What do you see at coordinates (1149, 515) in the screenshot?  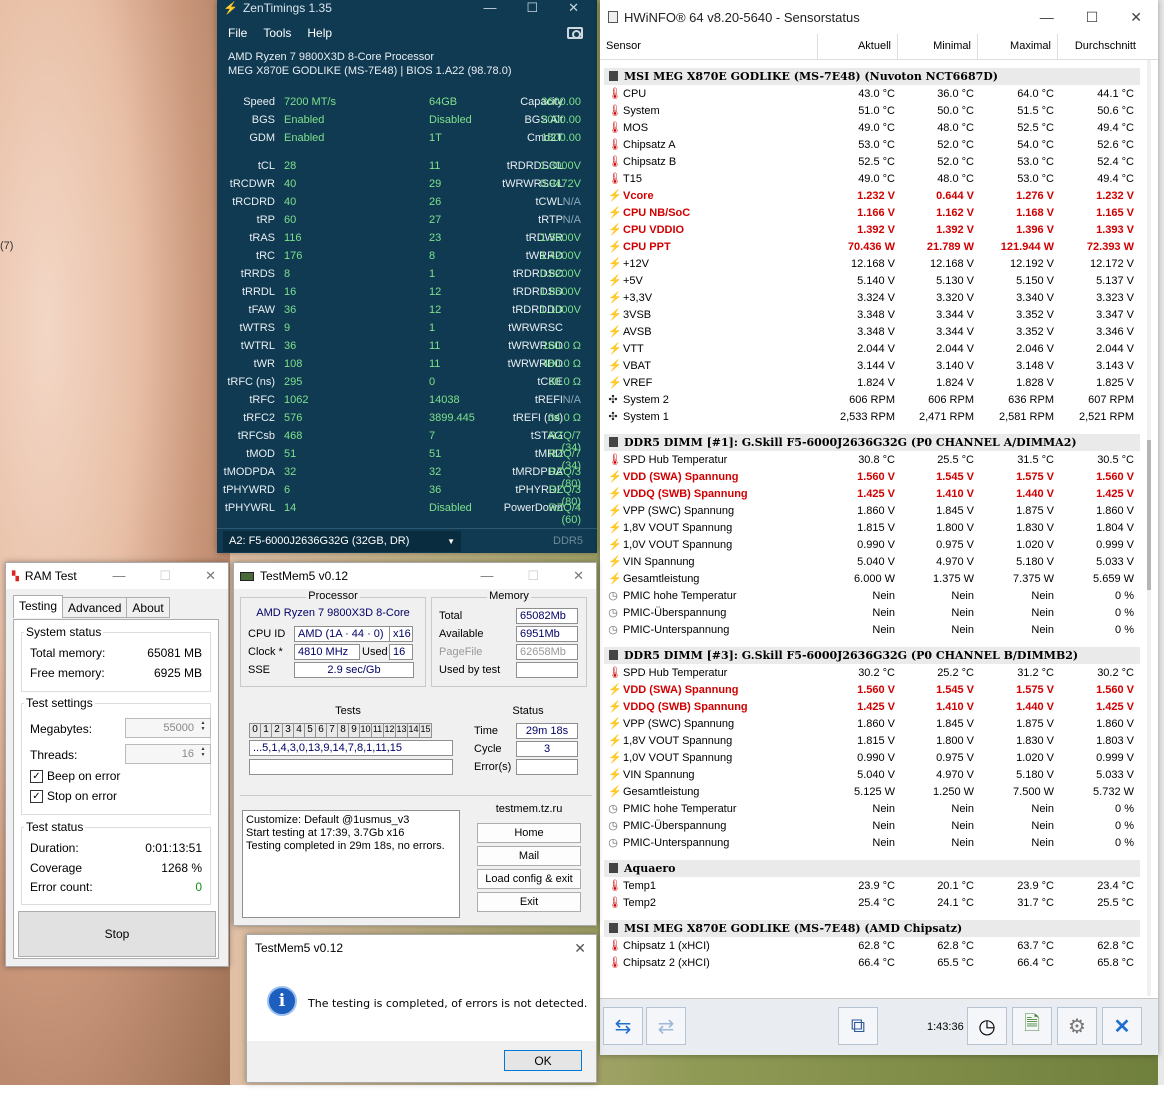 I see `scrollbar-thumb` at bounding box center [1149, 515].